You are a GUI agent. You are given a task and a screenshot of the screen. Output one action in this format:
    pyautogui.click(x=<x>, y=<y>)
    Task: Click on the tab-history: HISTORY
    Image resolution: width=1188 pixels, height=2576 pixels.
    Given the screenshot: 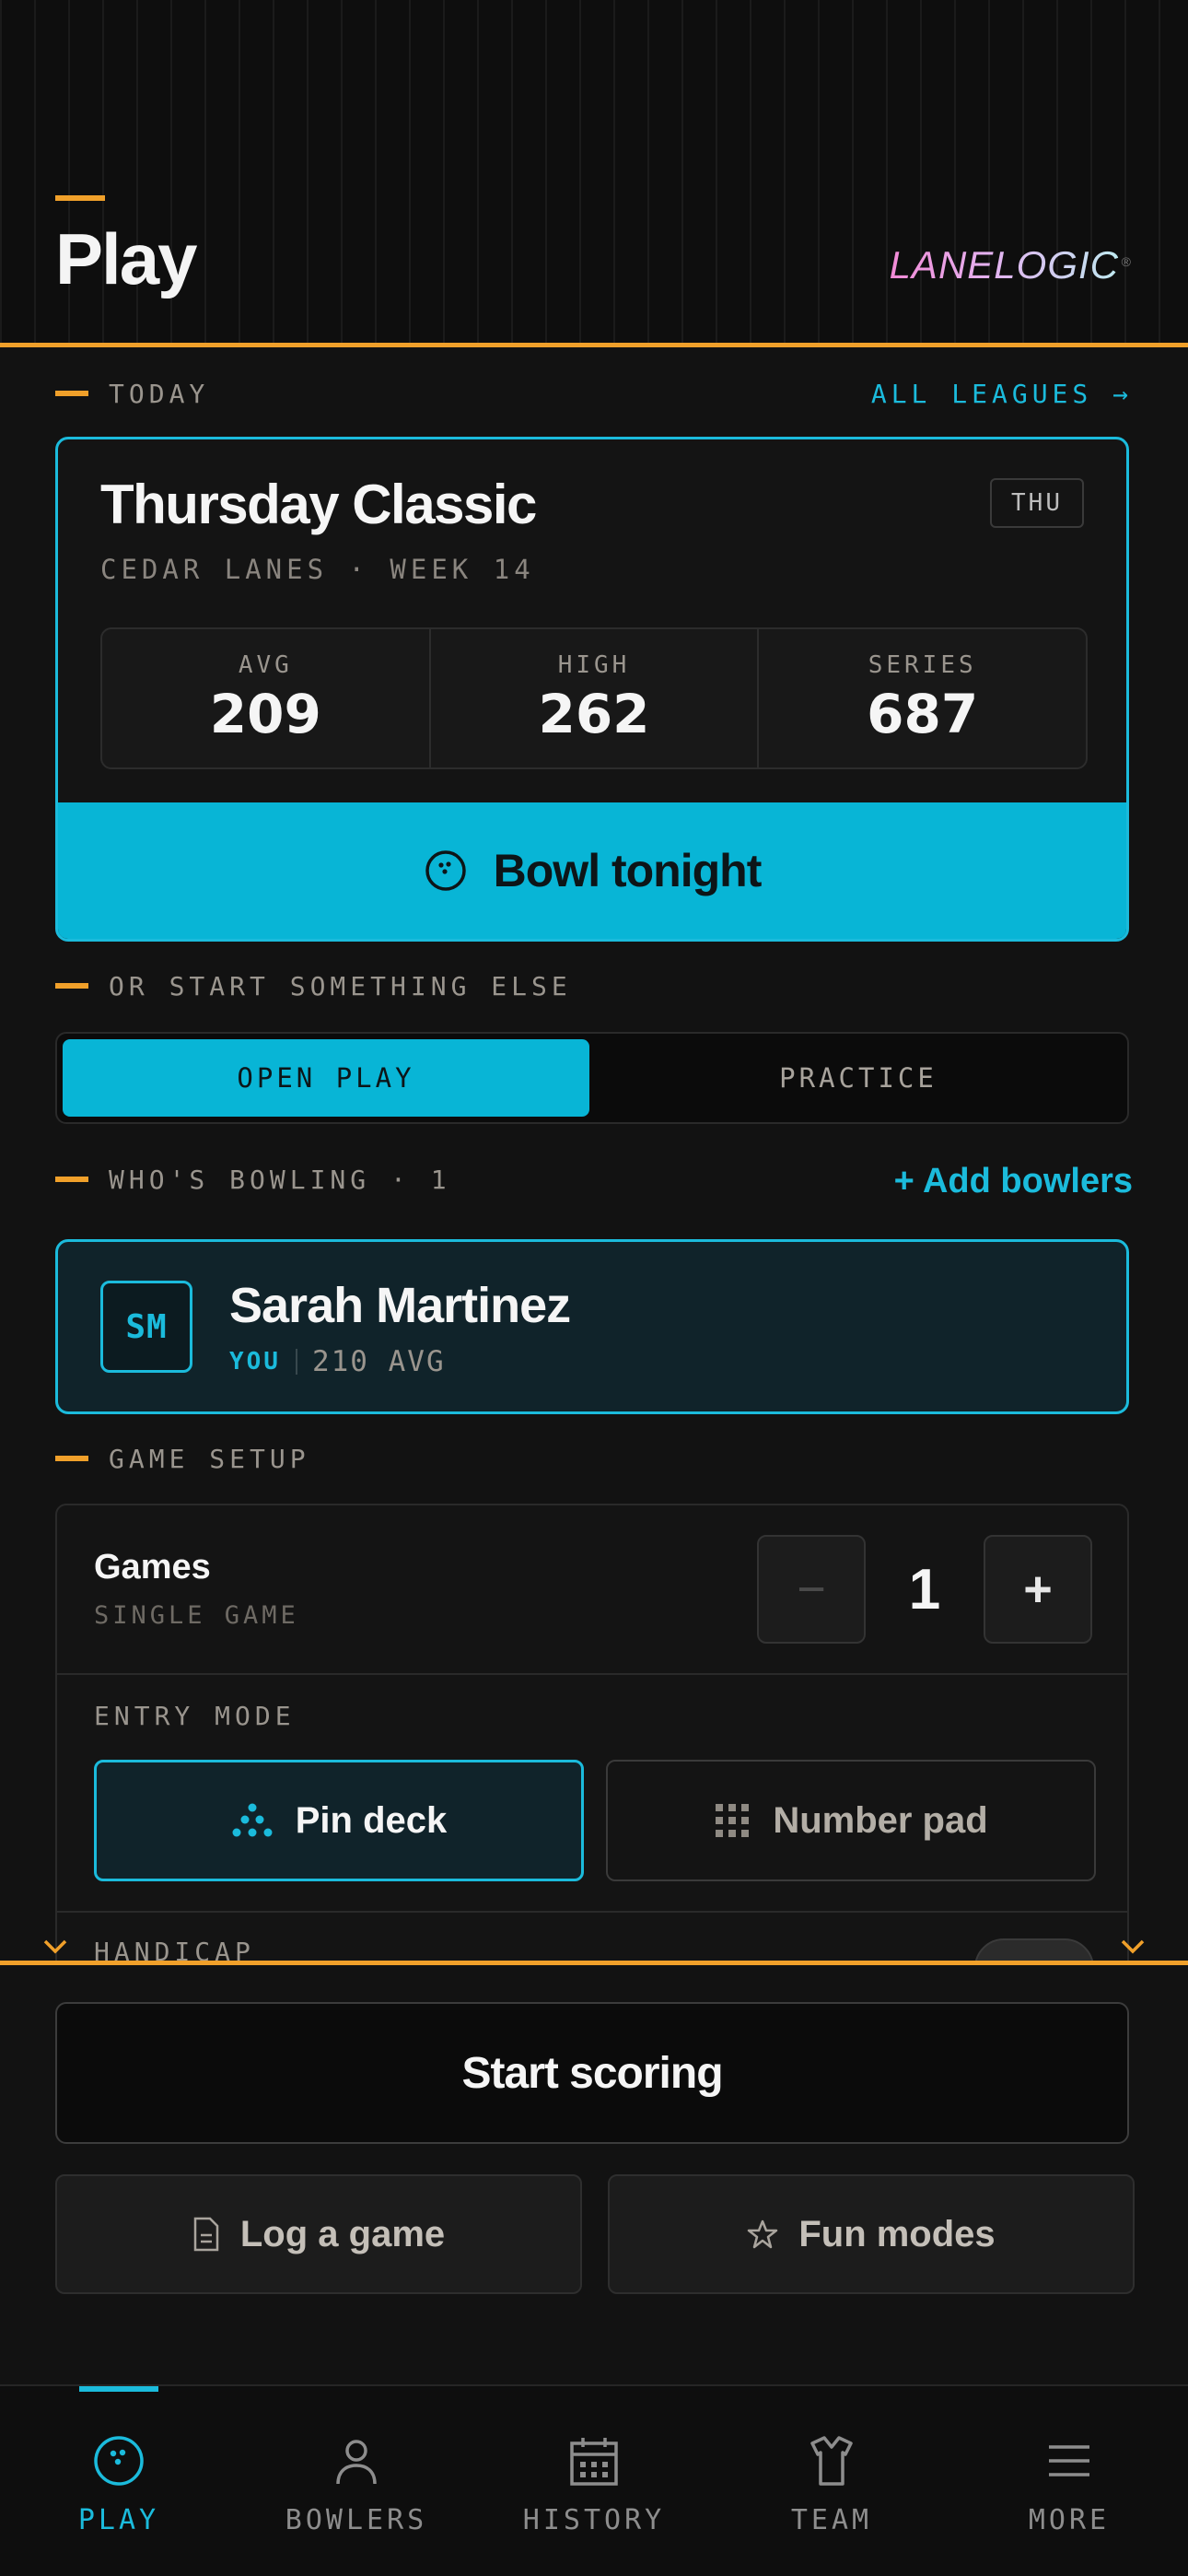 What is the action you would take?
    pyautogui.click(x=594, y=2481)
    